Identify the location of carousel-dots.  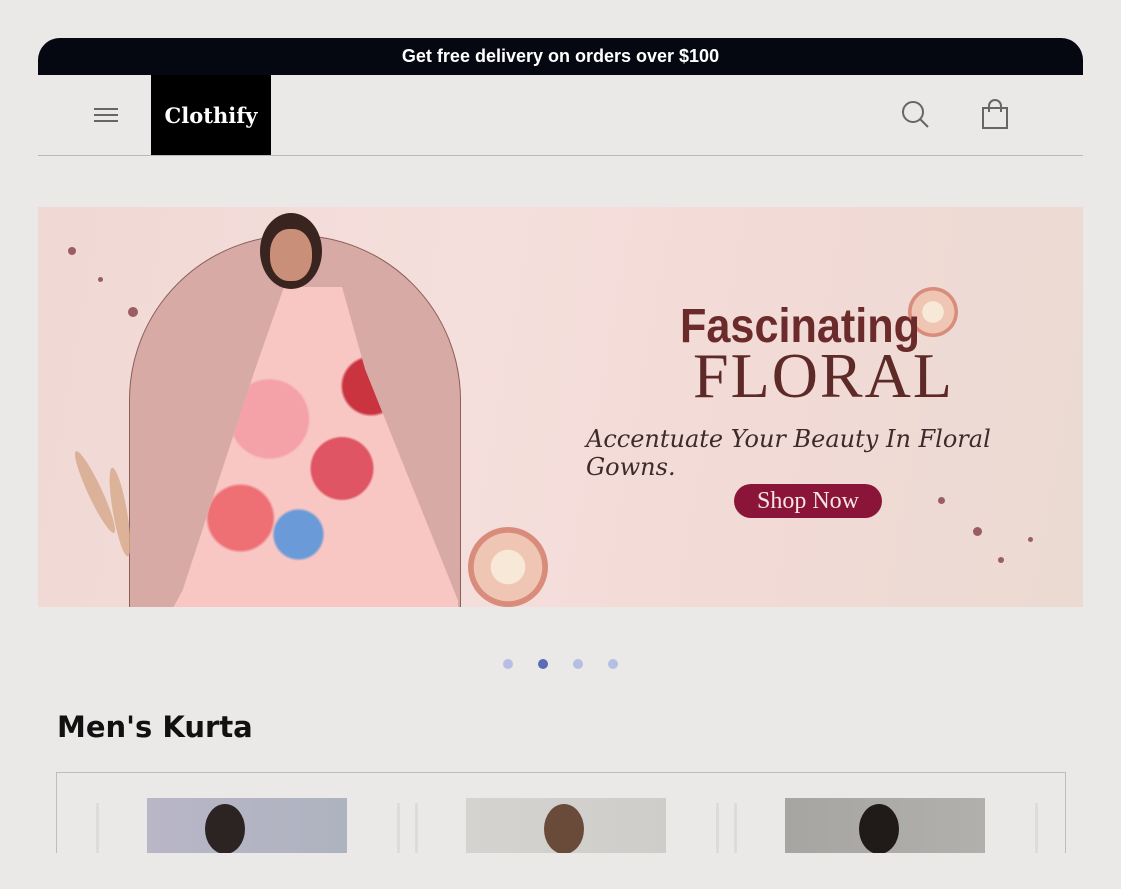
(560, 664).